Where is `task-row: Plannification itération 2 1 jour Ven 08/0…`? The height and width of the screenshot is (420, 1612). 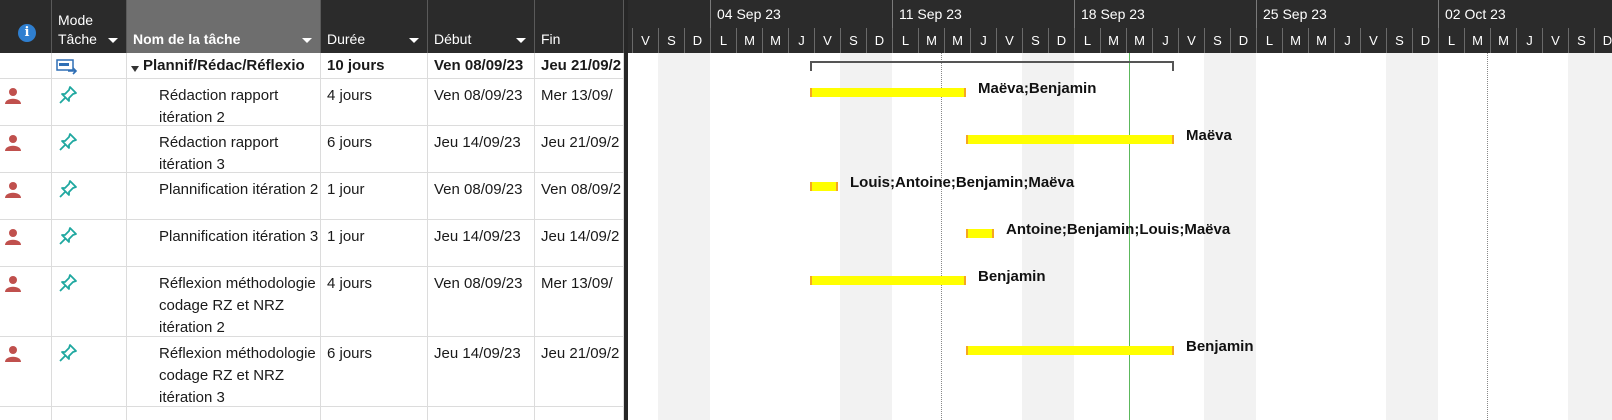
task-row: Plannification itération 2 1 jour Ven 08/0… is located at coordinates (312, 196).